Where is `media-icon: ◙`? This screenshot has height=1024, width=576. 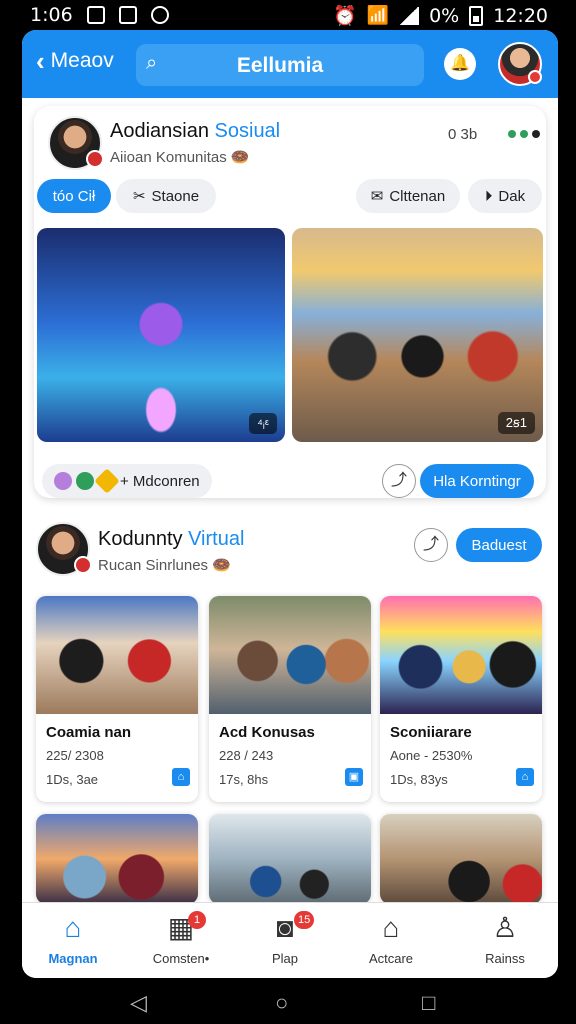 media-icon: ◙ is located at coordinates (285, 927).